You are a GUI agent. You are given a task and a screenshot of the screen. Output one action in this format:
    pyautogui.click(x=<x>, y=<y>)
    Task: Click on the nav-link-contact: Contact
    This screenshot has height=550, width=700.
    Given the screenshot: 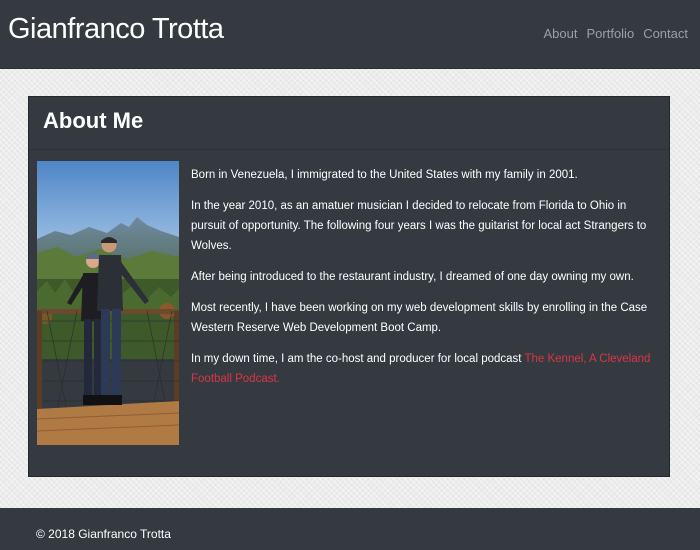 What is the action you would take?
    pyautogui.click(x=665, y=33)
    